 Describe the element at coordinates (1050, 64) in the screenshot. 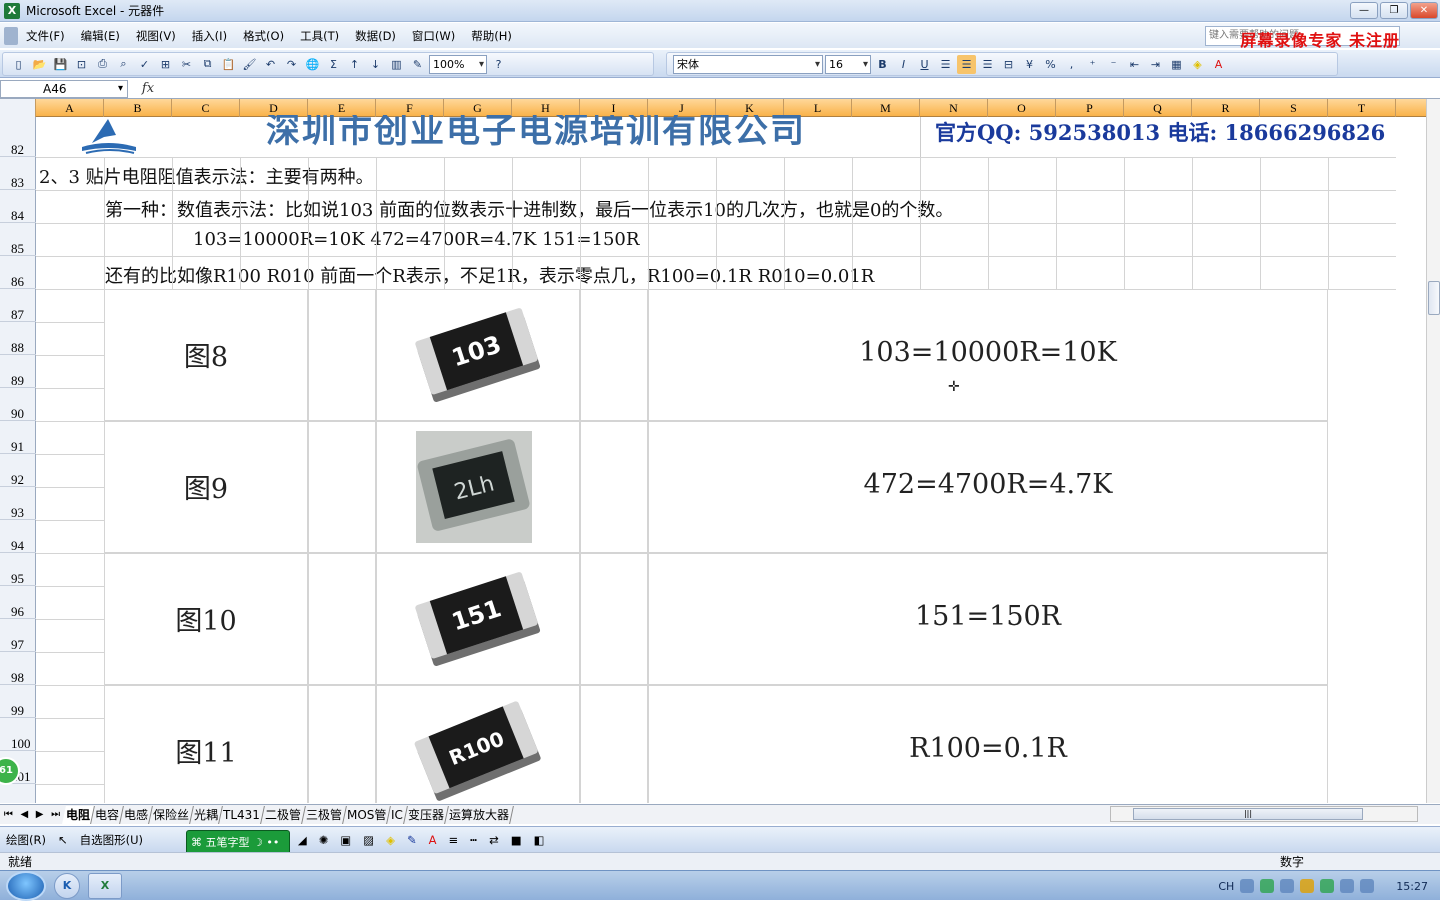

I see `percent-button: %` at that location.